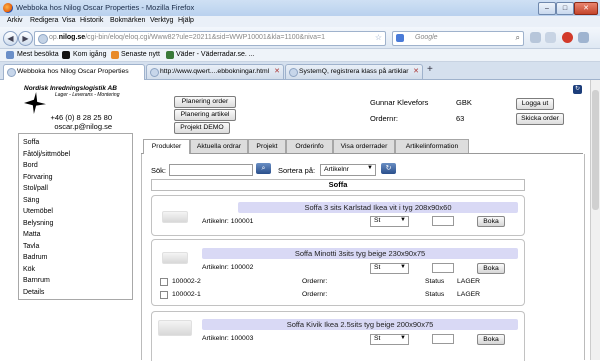 The width and height of the screenshot is (600, 361). I want to click on refresh-icon: ↻, so click(388, 168).